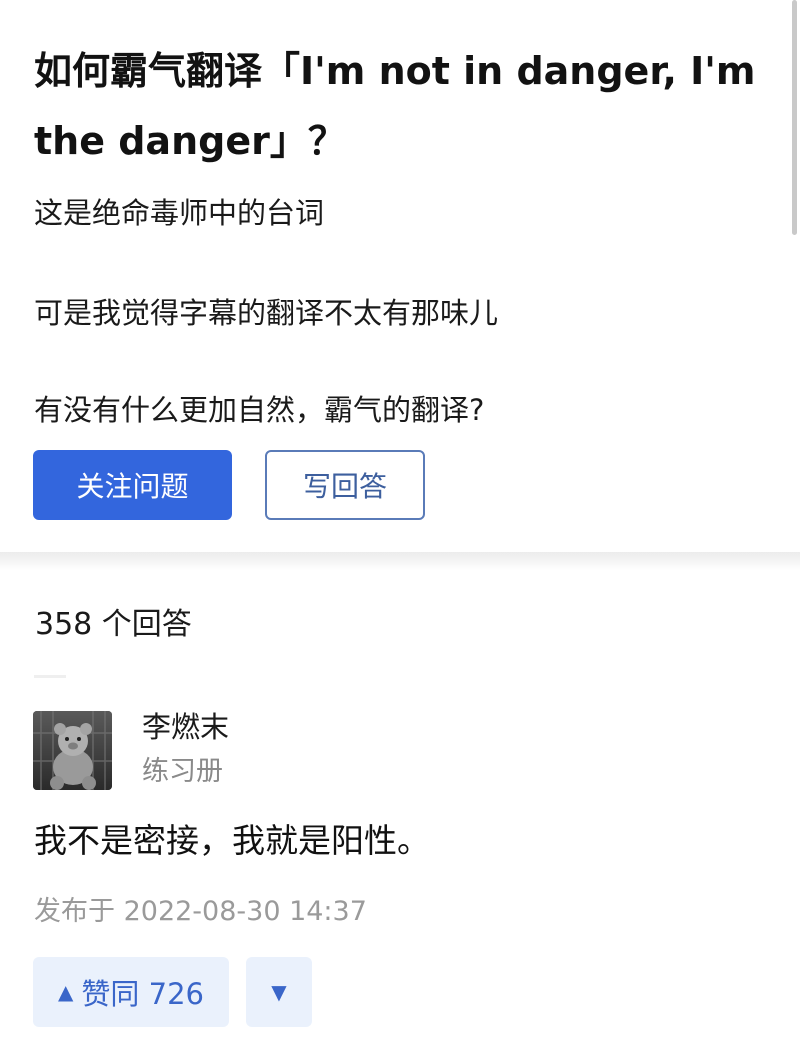  Describe the element at coordinates (259, 410) in the screenshot. I see `question-detail-line-3: 有没有什么更加自然，霸气的翻译?` at that location.